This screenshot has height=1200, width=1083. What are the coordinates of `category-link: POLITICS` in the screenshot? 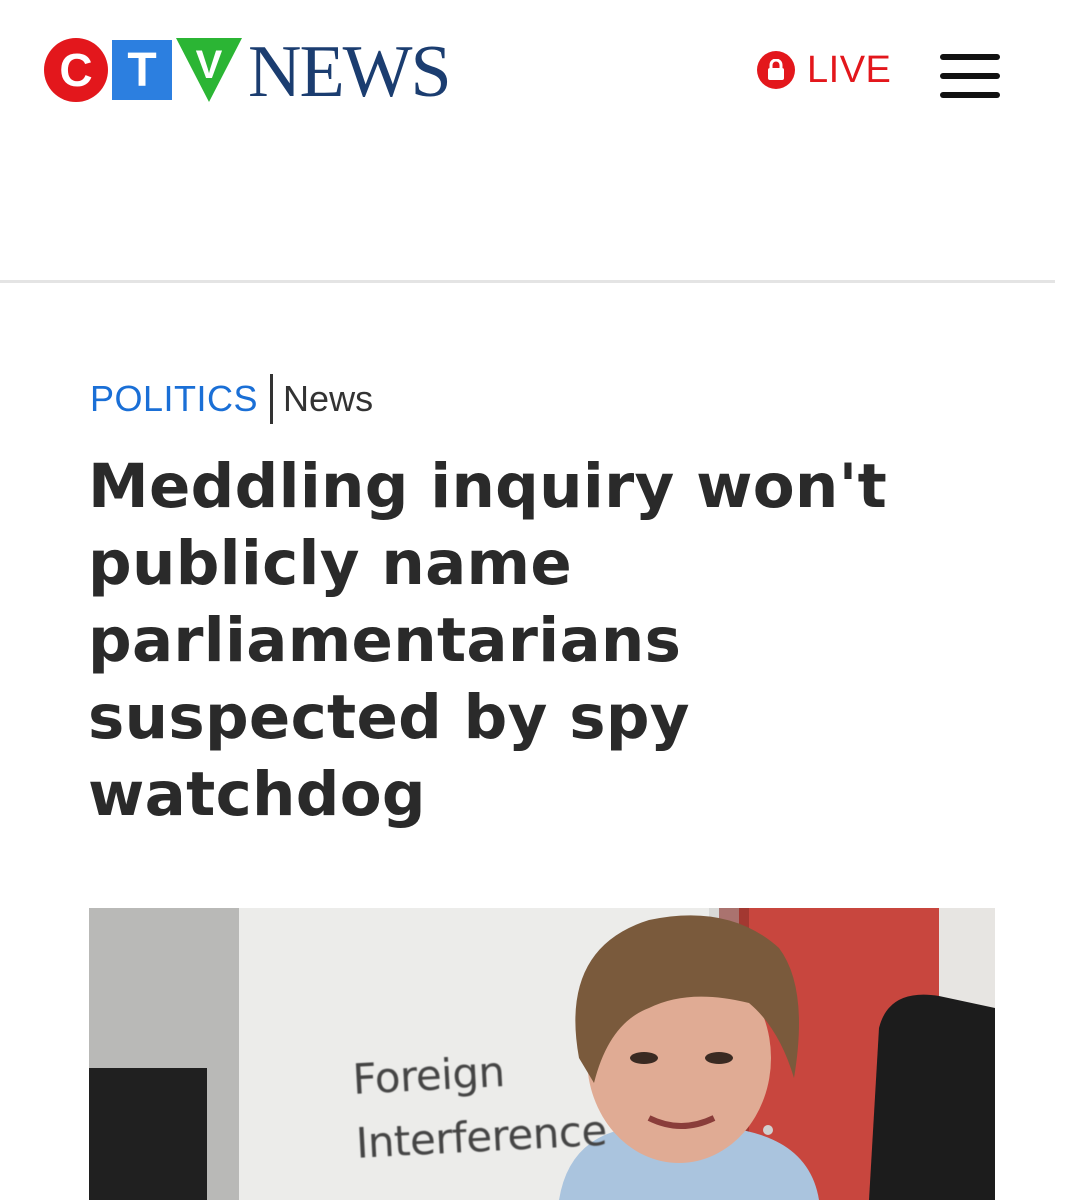 It's located at (174, 399).